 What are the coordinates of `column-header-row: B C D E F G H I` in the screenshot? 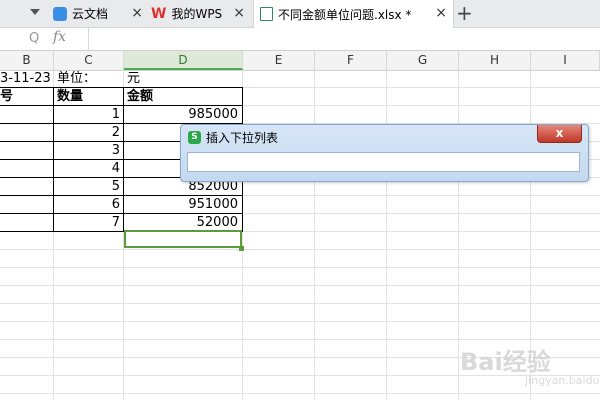 It's located at (300, 61).